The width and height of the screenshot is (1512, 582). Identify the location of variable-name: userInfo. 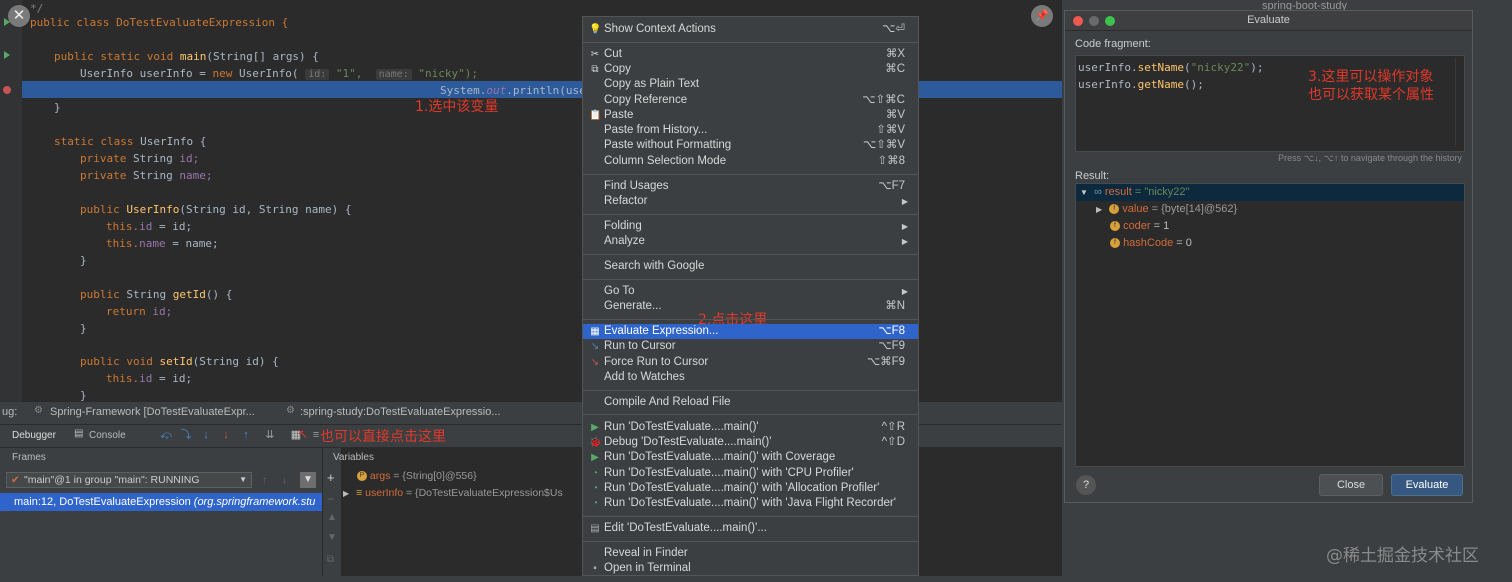
(384, 493).